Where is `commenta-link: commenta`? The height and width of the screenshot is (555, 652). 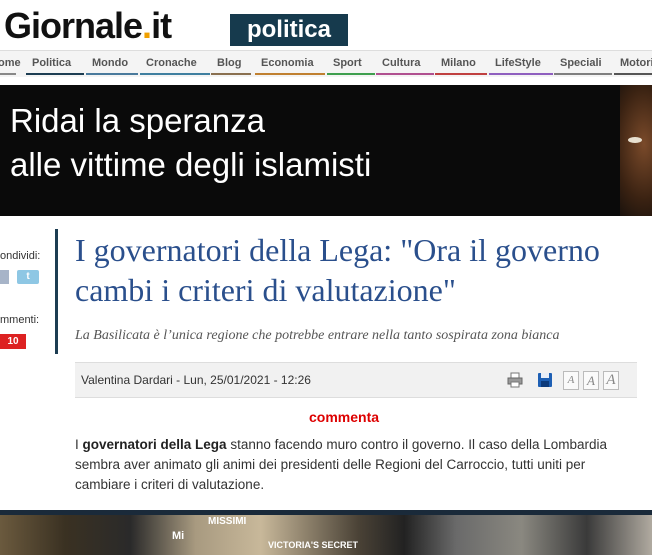 commenta-link: commenta is located at coordinates (344, 417).